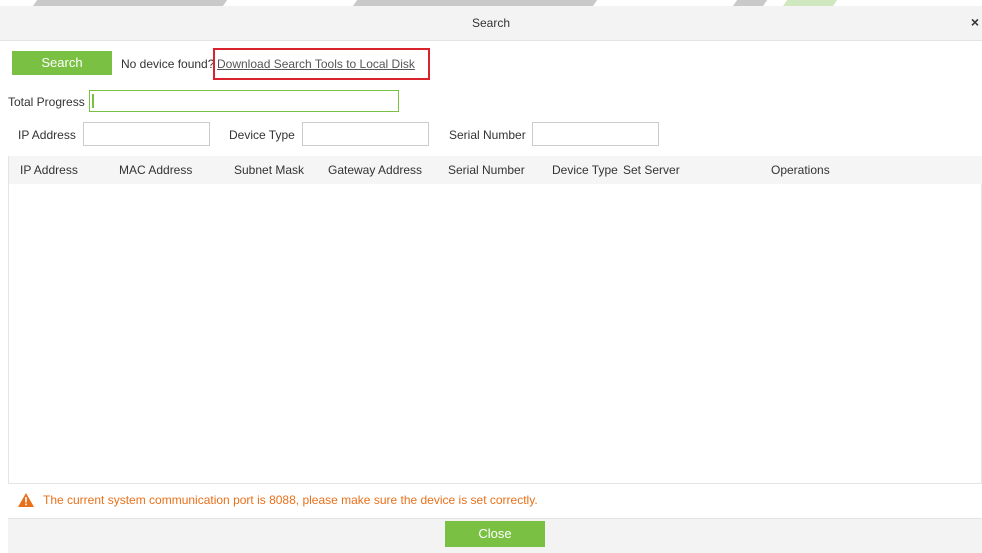 The image size is (982, 553). Describe the element at coordinates (262, 135) in the screenshot. I see `device-type-filter-label: Device Type` at that location.